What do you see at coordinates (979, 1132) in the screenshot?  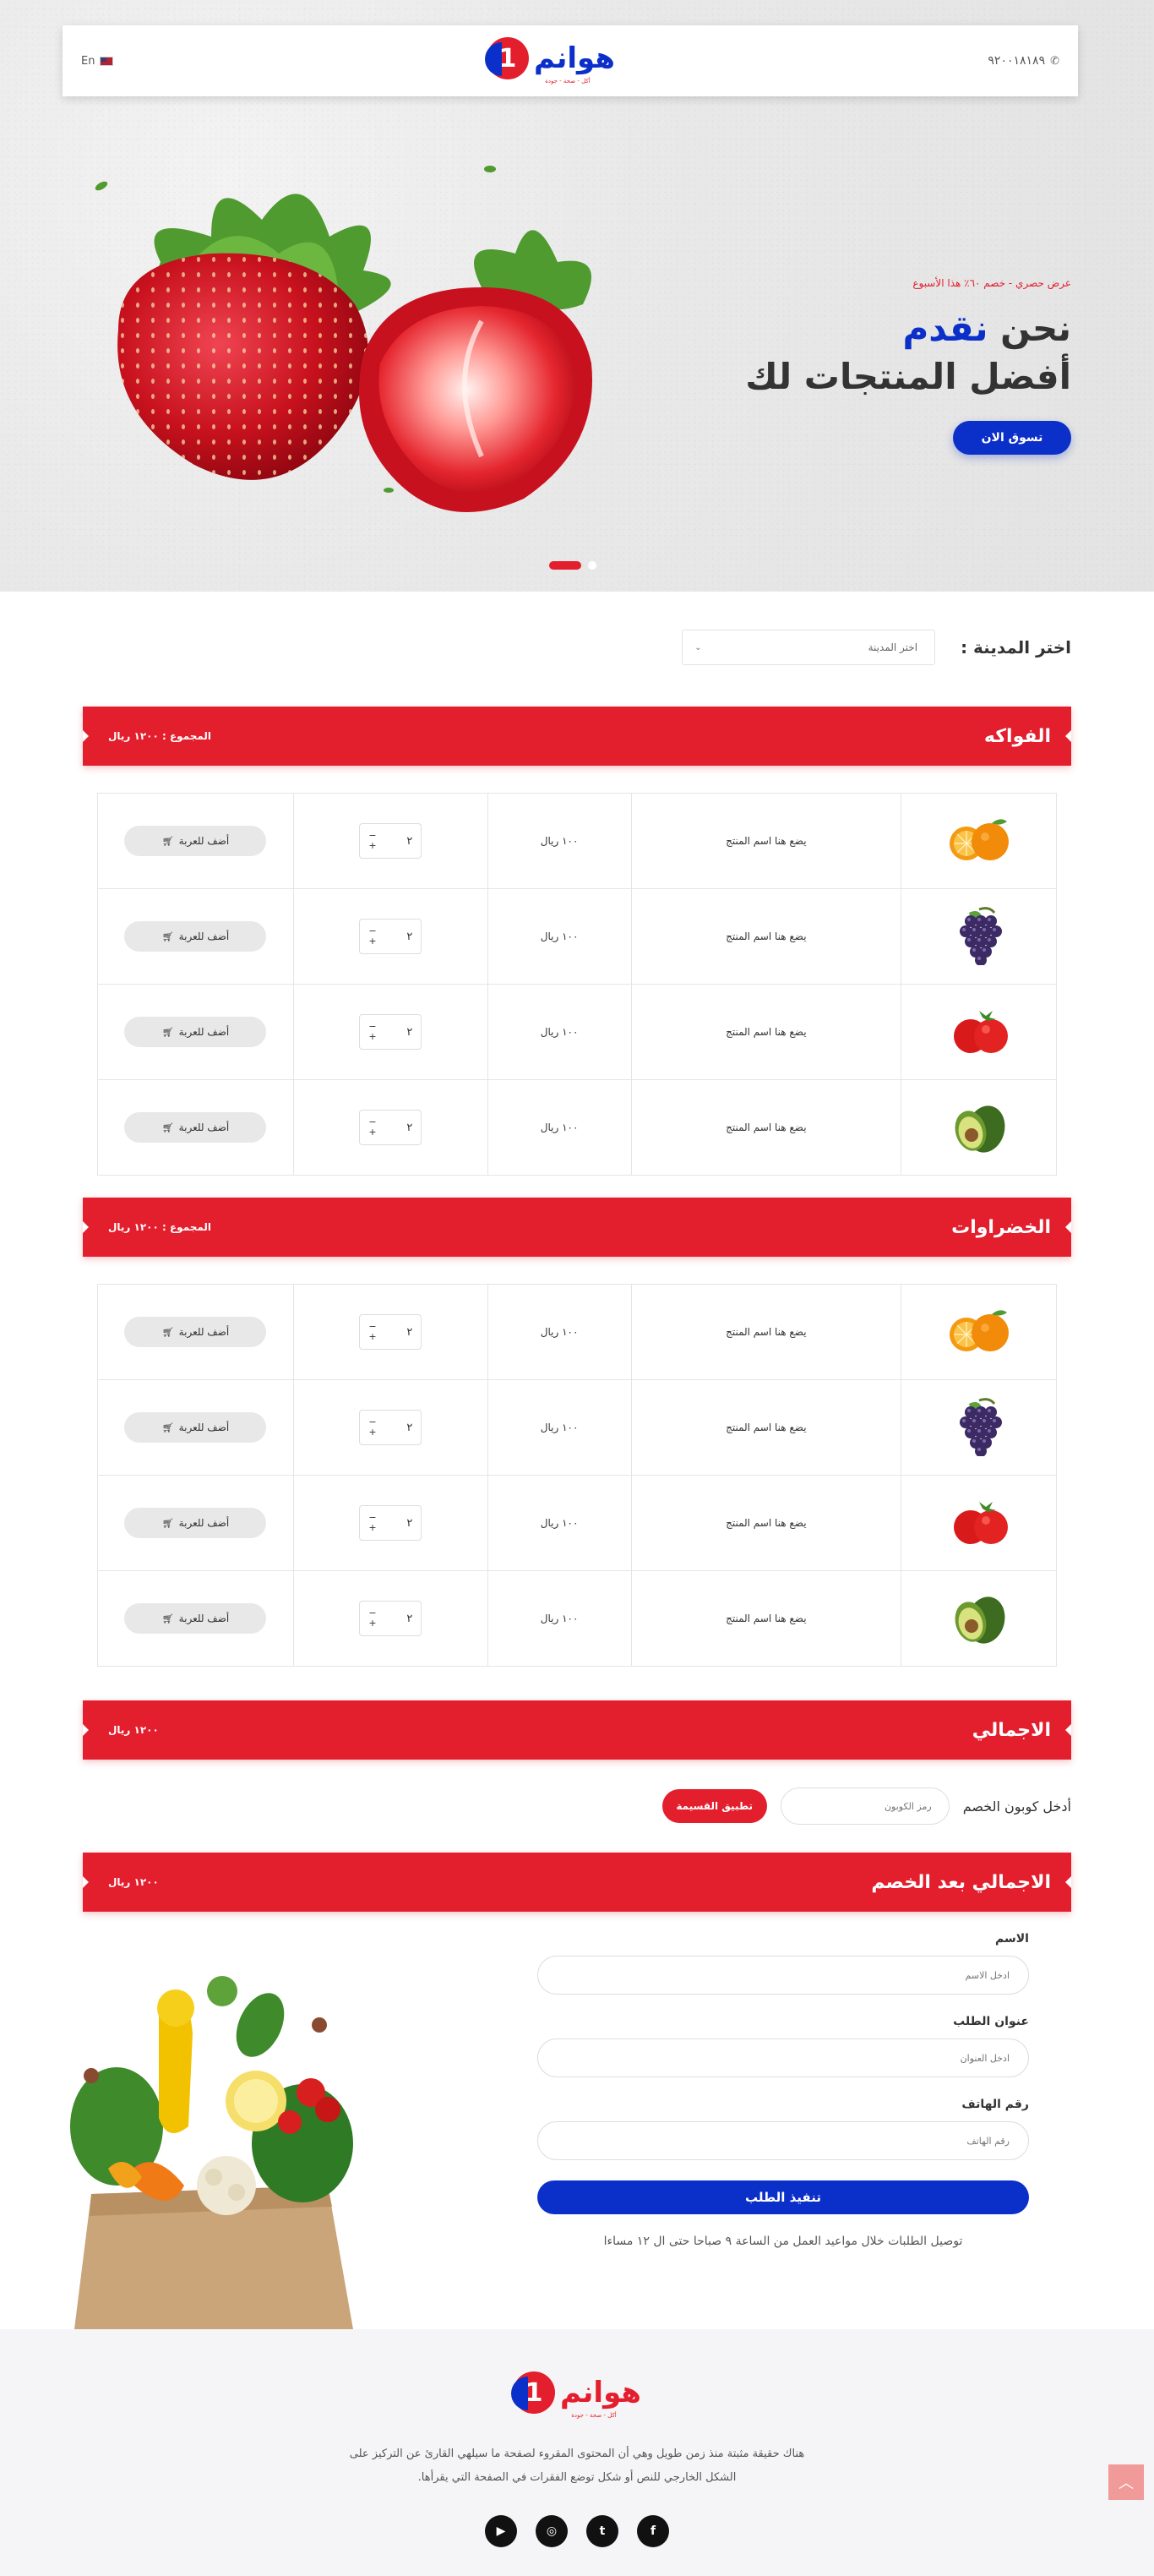 I see `avocado-icon` at bounding box center [979, 1132].